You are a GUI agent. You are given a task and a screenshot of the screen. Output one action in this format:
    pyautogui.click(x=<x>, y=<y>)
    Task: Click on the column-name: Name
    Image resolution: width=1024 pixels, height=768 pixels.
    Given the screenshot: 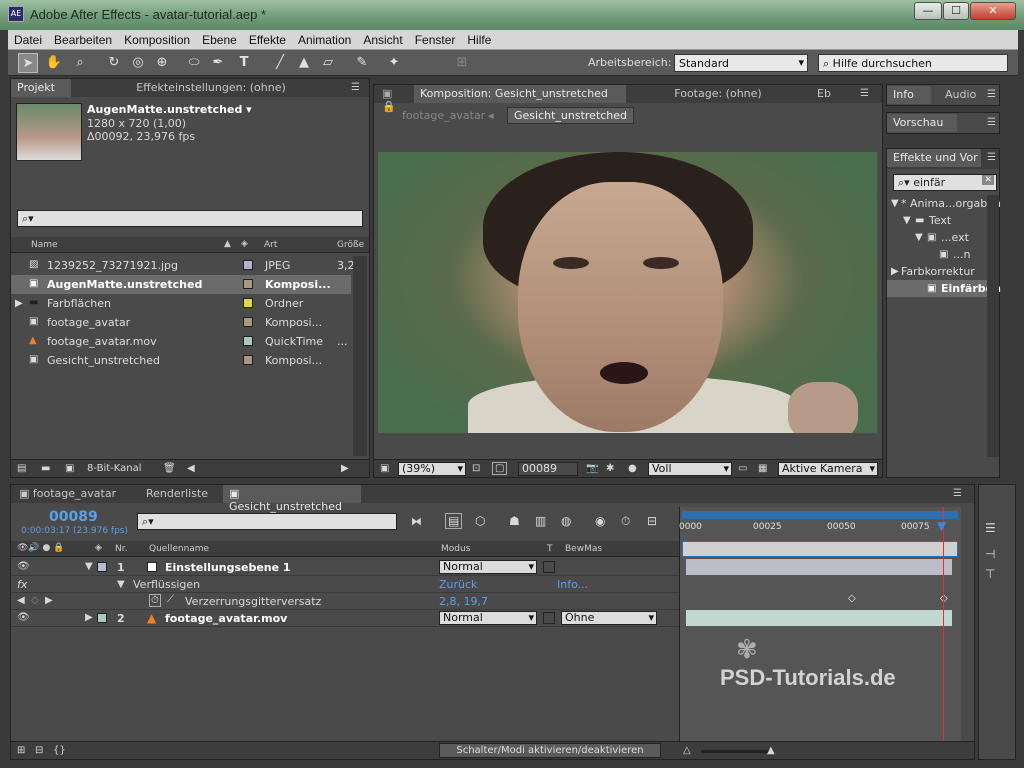 What is the action you would take?
    pyautogui.click(x=44, y=245)
    